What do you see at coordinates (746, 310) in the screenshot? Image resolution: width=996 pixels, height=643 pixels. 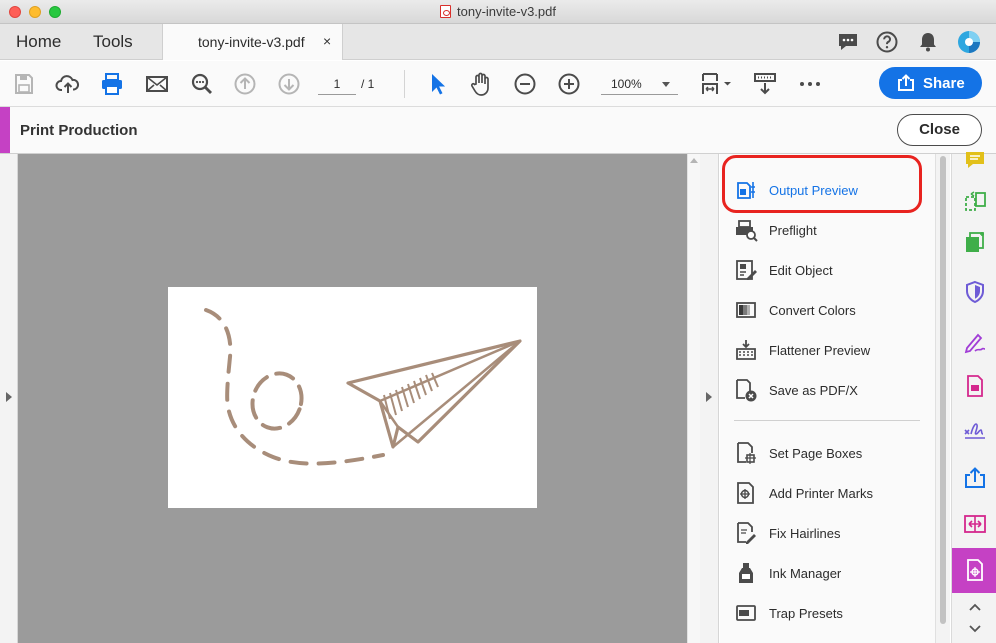 I see `convert-colors-icon` at bounding box center [746, 310].